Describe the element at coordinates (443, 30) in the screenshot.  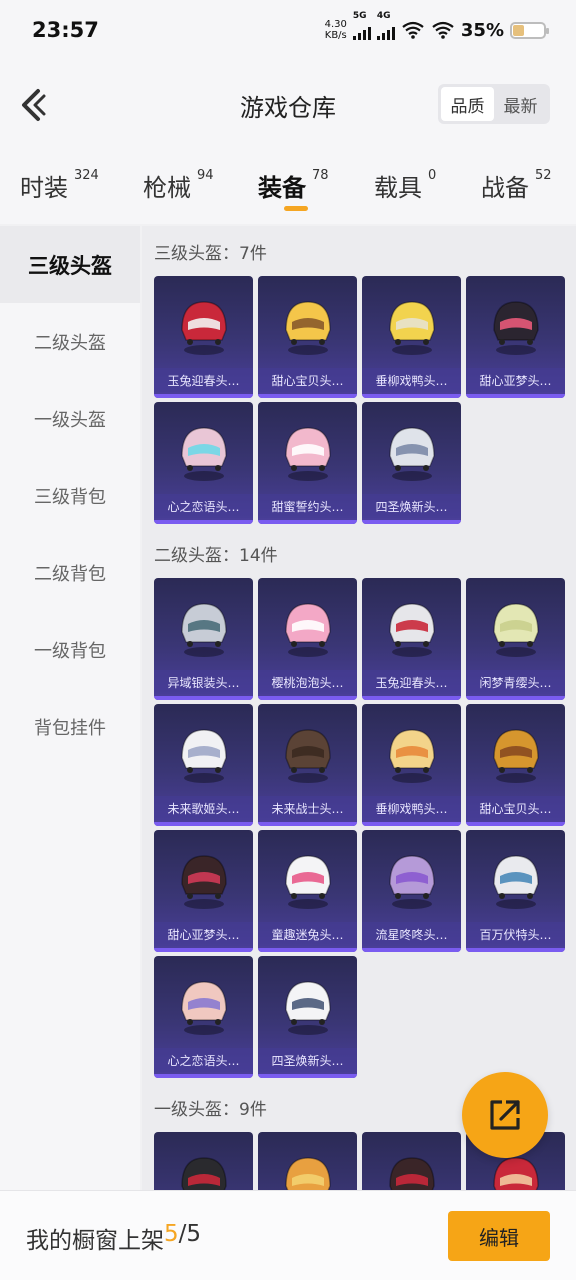
I see `wifi-icon` at that location.